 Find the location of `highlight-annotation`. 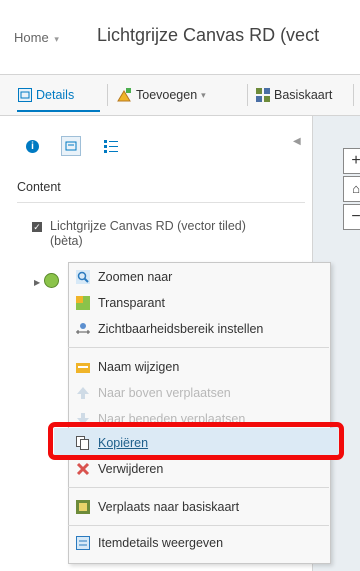

highlight-annotation is located at coordinates (196, 441).